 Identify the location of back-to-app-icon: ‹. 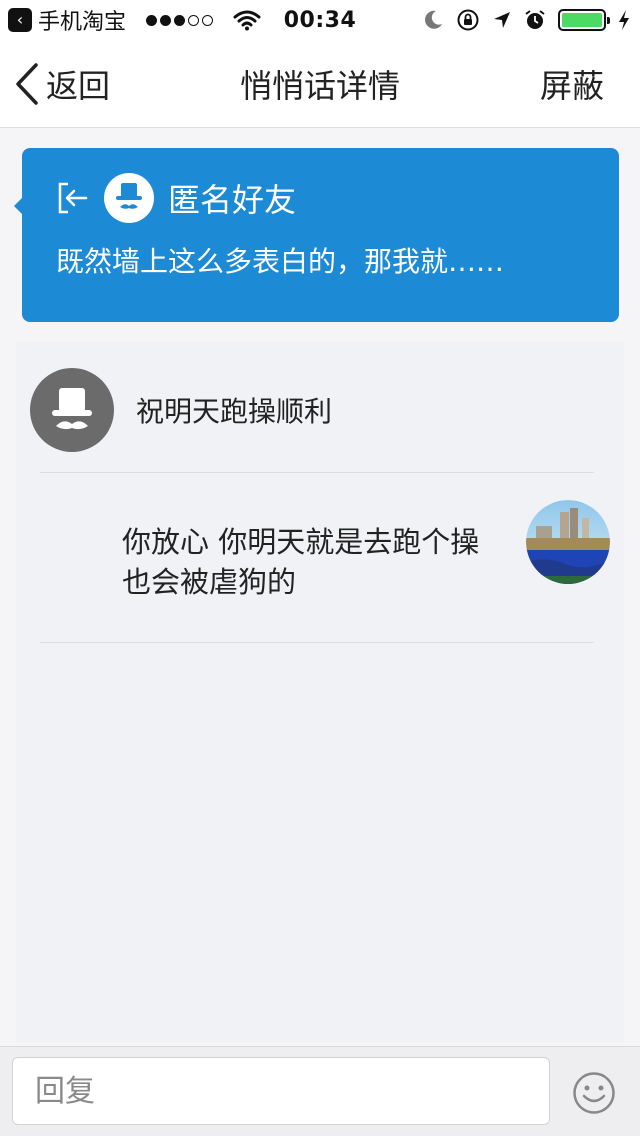
(20, 20).